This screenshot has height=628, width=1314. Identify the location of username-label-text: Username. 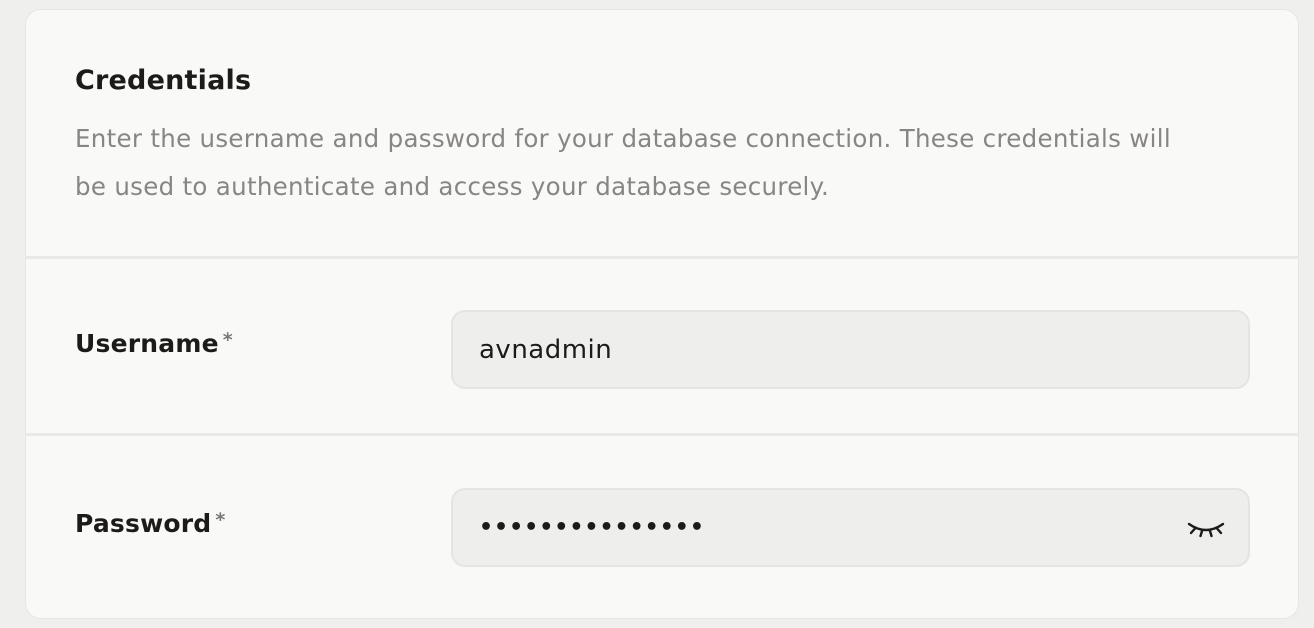
(147, 343).